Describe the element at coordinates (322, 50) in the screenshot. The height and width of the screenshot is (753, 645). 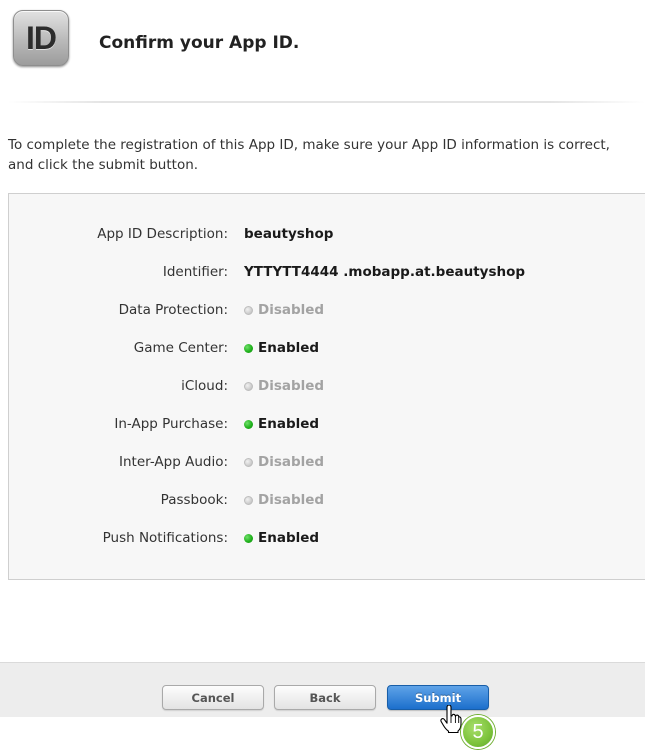
I see `page-header: ID Confirm your App ID.` at that location.